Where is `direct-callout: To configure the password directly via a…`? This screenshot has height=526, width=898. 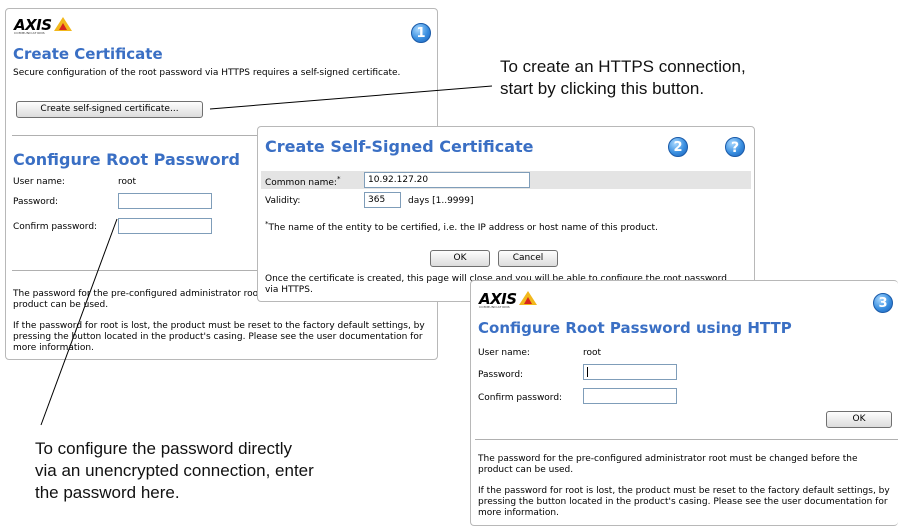 direct-callout: To configure the password directly via a… is located at coordinates (174, 470).